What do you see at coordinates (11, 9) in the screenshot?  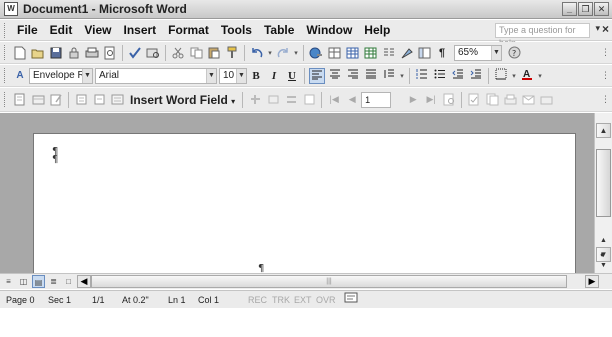 I see `word-app-icon: W` at bounding box center [11, 9].